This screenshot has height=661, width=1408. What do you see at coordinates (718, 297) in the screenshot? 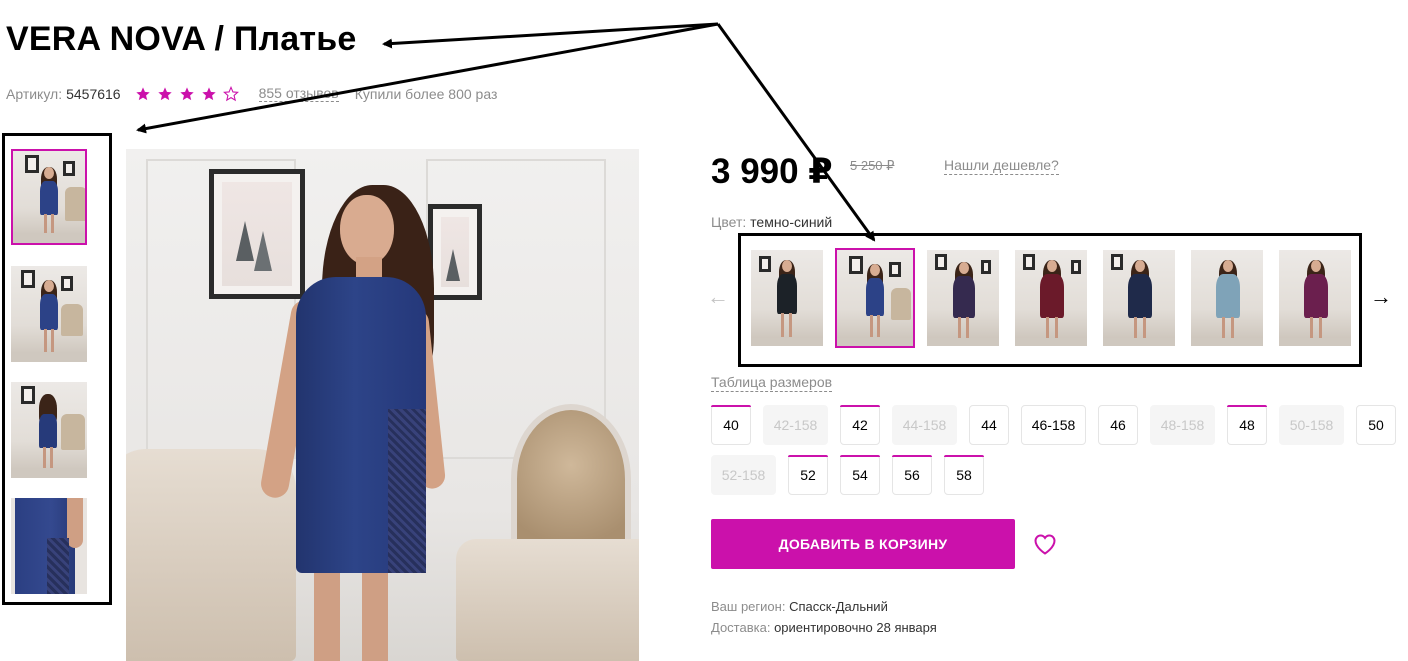
I see `arrow-left-icon: ←` at bounding box center [718, 297].